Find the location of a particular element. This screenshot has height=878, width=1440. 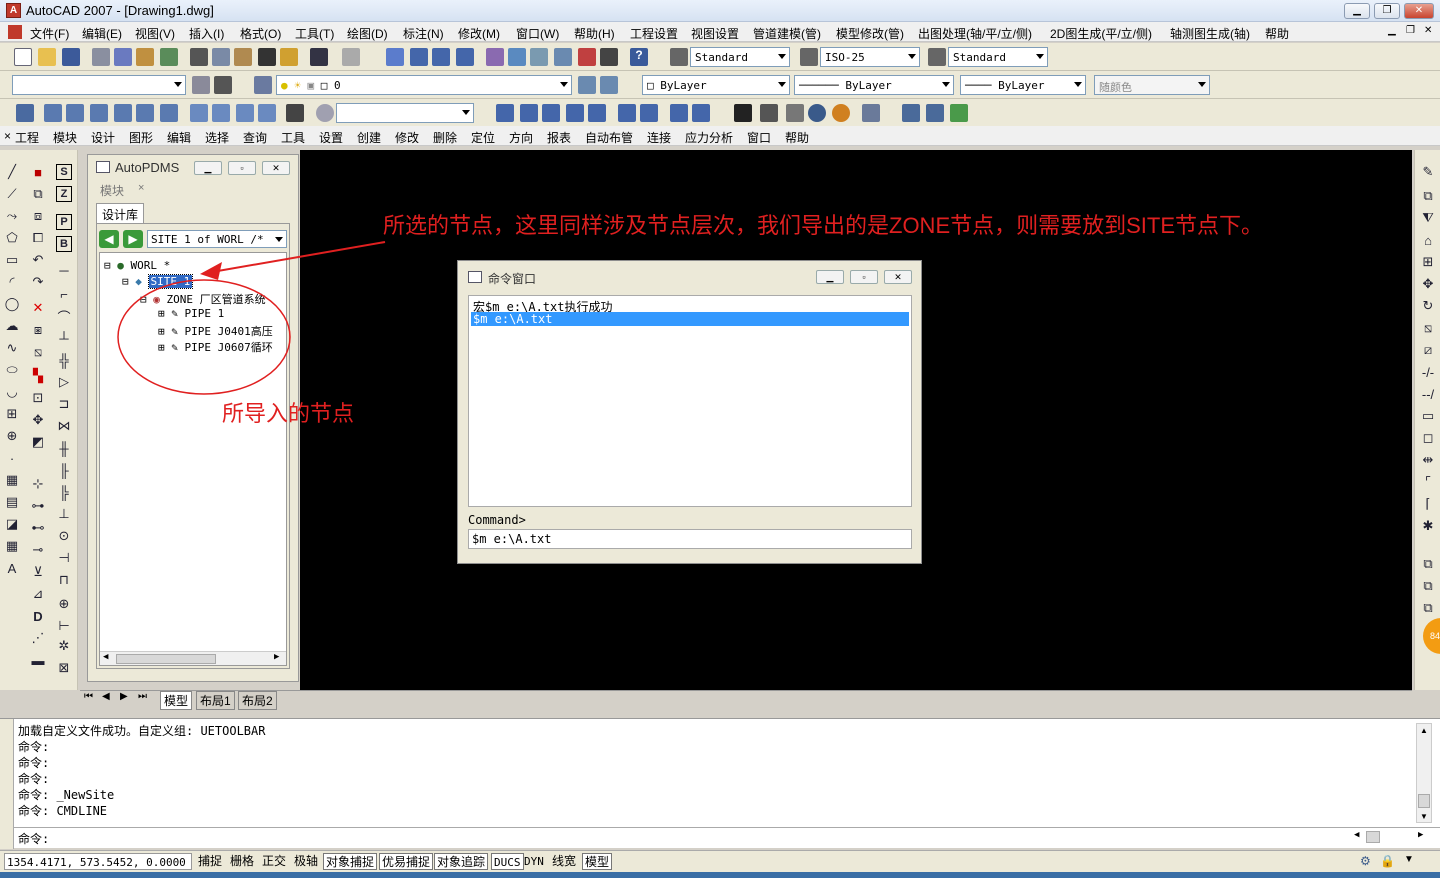

fillet-tool-icon: ⌜ is located at coordinates (1428, 482).